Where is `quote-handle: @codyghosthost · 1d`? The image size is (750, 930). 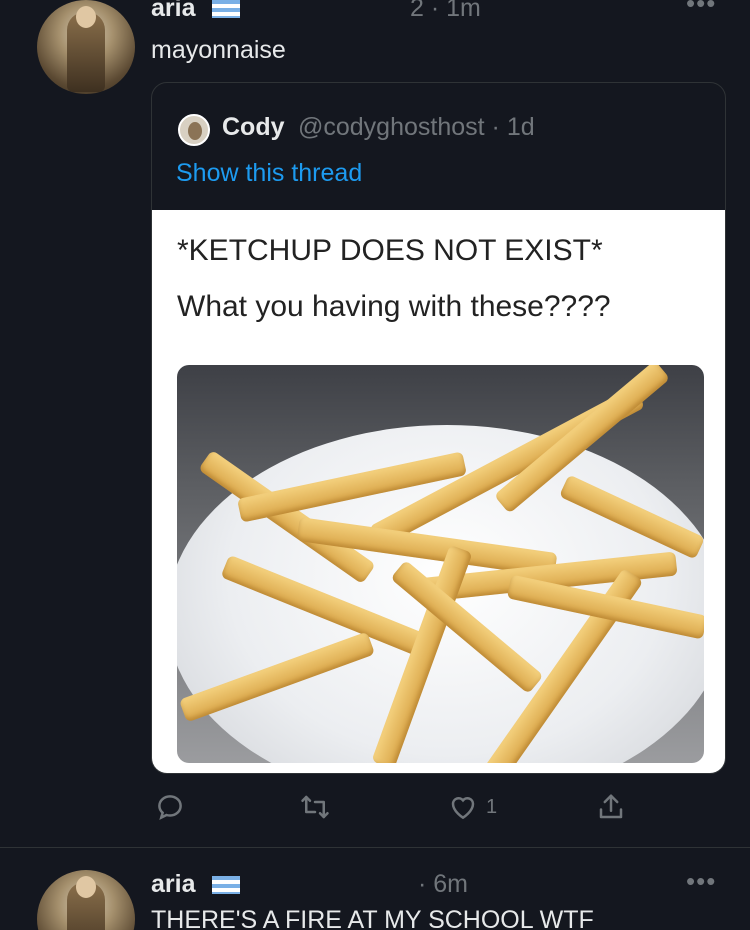
quote-handle: @codyghosthost · 1d is located at coordinates (416, 127).